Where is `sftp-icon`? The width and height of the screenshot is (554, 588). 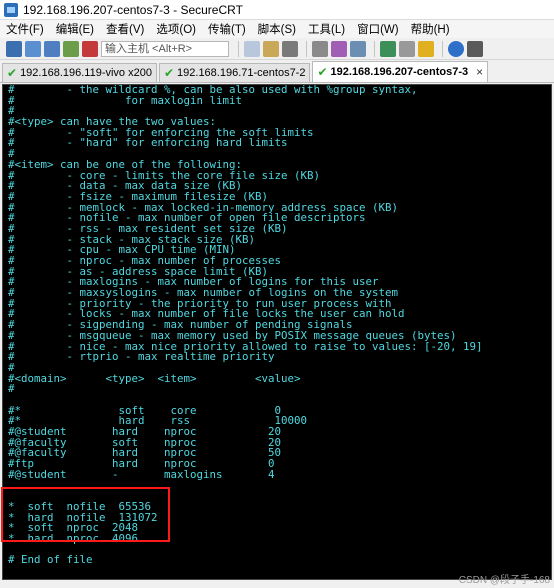 sftp-icon is located at coordinates (388, 48).